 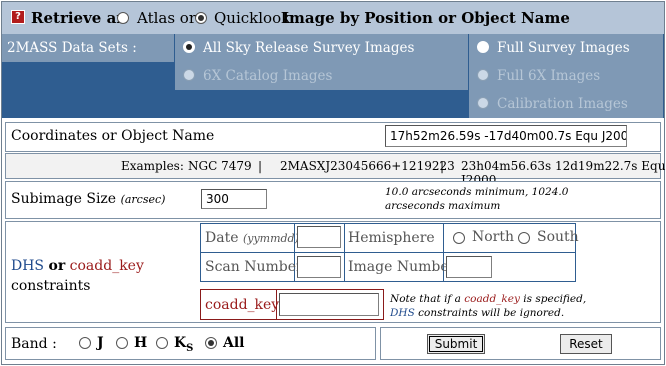 I want to click on dataset-6x-cell: 6X Catalog Images, so click(x=321, y=76).